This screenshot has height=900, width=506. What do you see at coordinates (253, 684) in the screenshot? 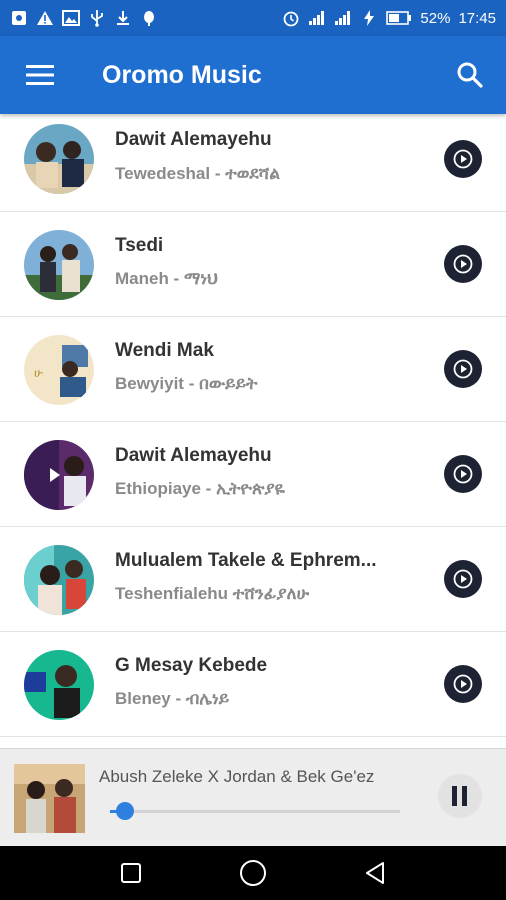
I see `song-row: G Mesay Kebede Bleney - ብሌነይ` at bounding box center [253, 684].